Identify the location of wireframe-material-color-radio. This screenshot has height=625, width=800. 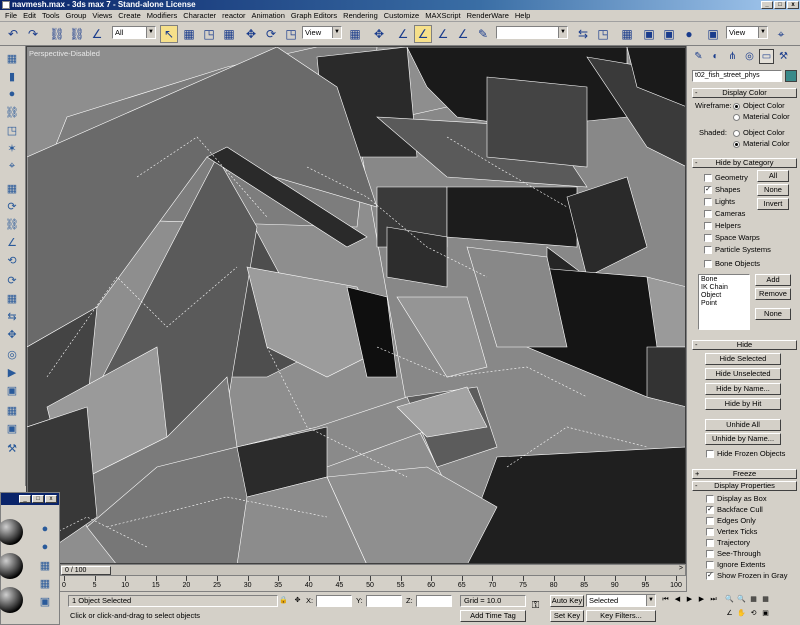
(736, 117).